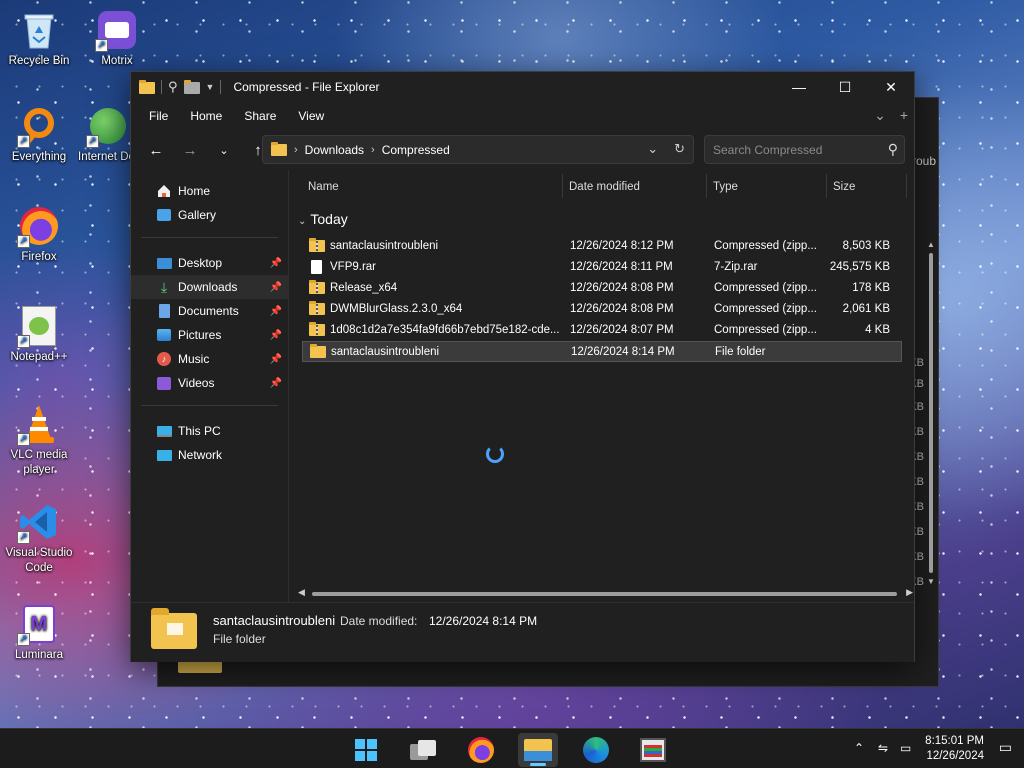 Image resolution: width=1024 pixels, height=768 pixels. I want to click on desktop-icon-notepadpp: ↗ Notepad++, so click(39, 334).